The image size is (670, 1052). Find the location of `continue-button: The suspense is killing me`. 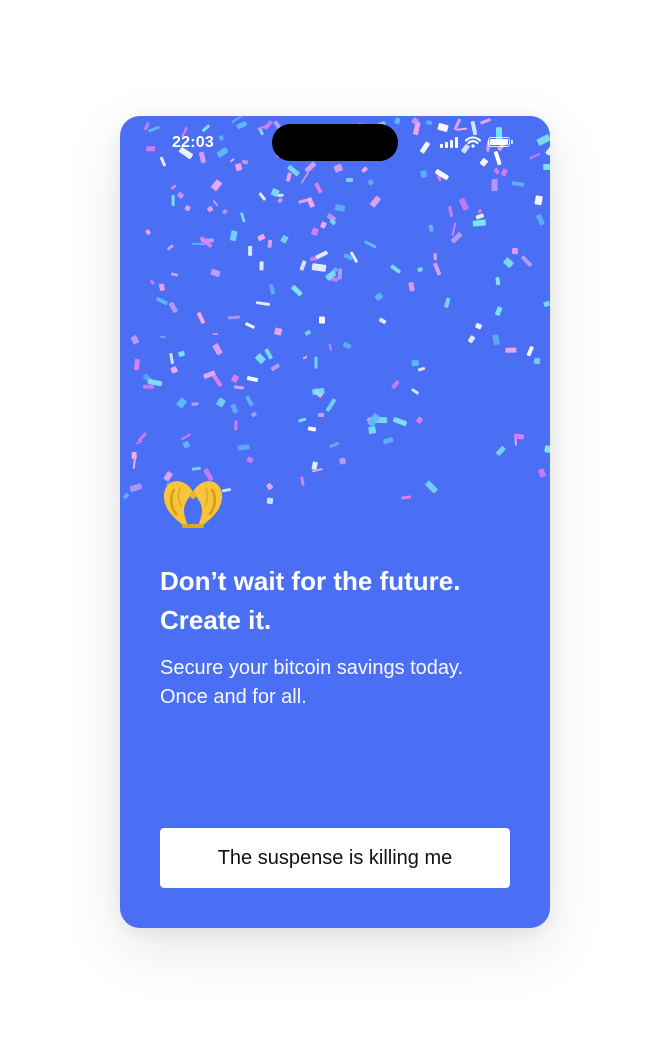

continue-button: The suspense is killing me is located at coordinates (335, 858).